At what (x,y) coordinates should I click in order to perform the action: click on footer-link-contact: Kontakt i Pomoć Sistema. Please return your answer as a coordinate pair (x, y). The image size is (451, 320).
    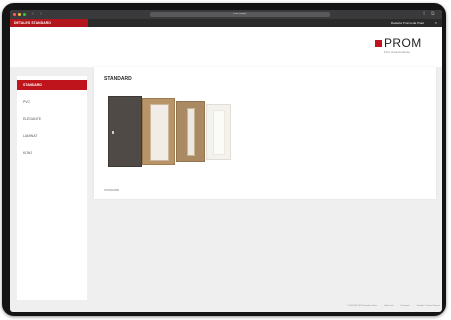
    Looking at the image, I should click on (428, 307).